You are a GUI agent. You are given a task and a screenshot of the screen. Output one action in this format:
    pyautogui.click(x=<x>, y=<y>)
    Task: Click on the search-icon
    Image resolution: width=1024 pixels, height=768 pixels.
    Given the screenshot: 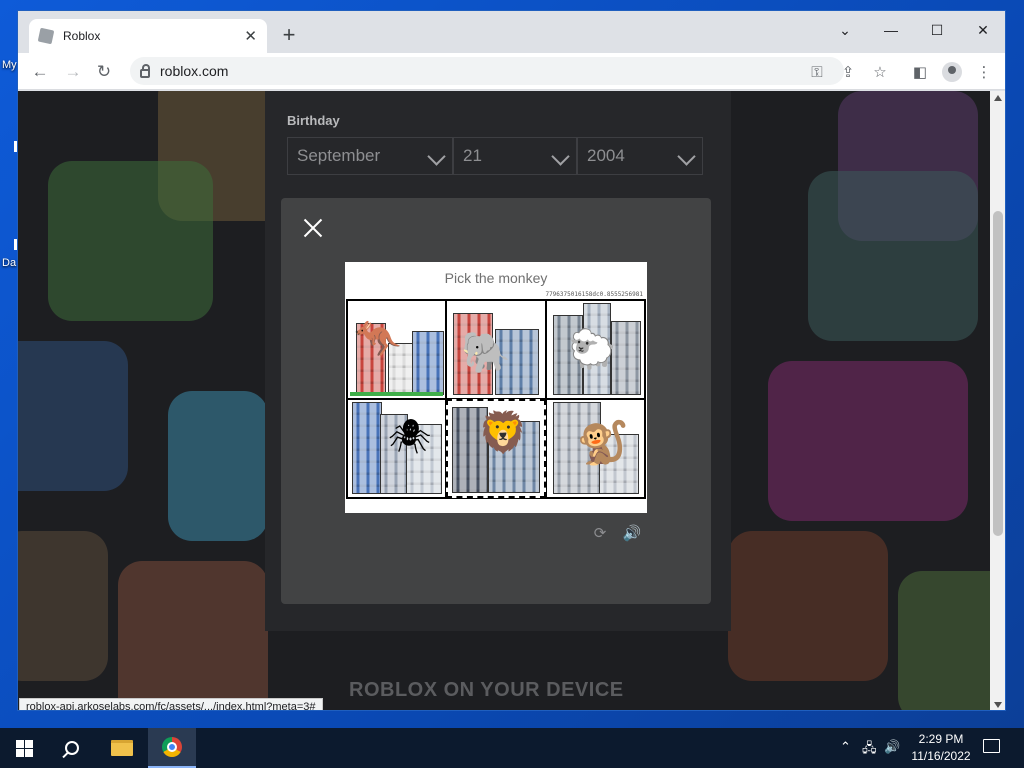 What is the action you would take?
    pyautogui.click(x=72, y=748)
    